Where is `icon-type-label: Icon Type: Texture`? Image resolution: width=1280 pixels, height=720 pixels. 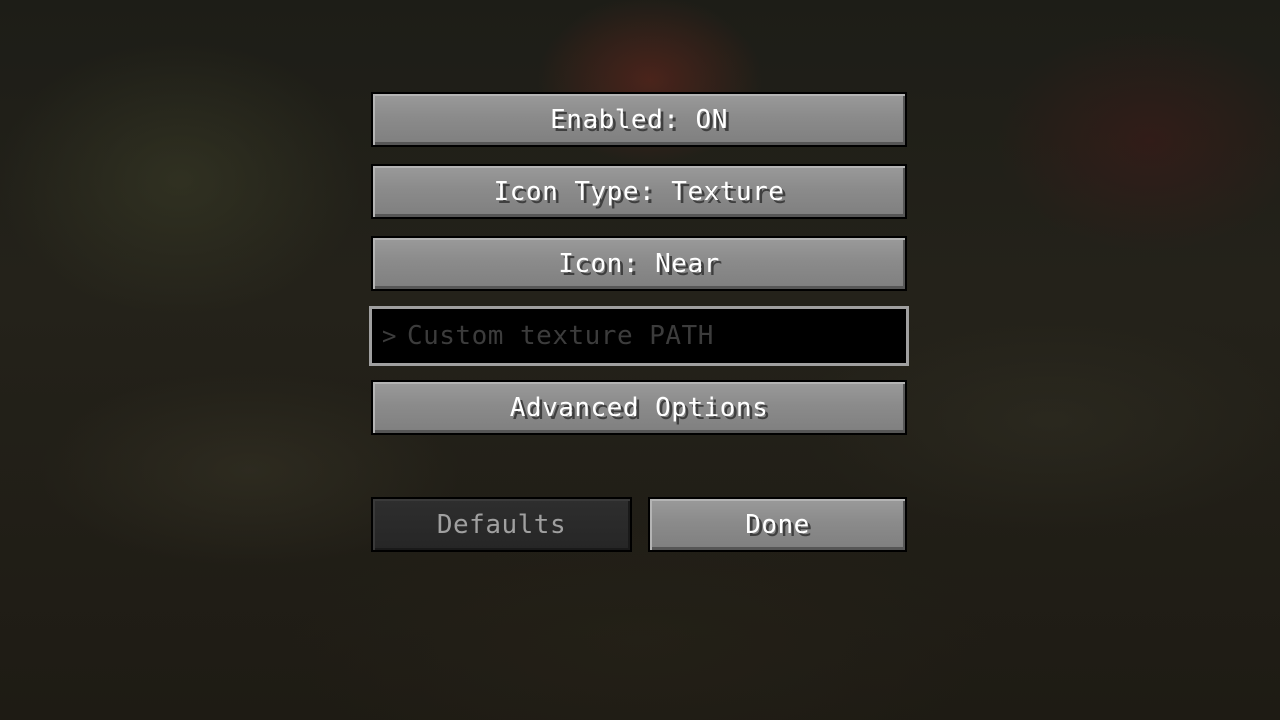
icon-type-label: Icon Type: Texture is located at coordinates (639, 191).